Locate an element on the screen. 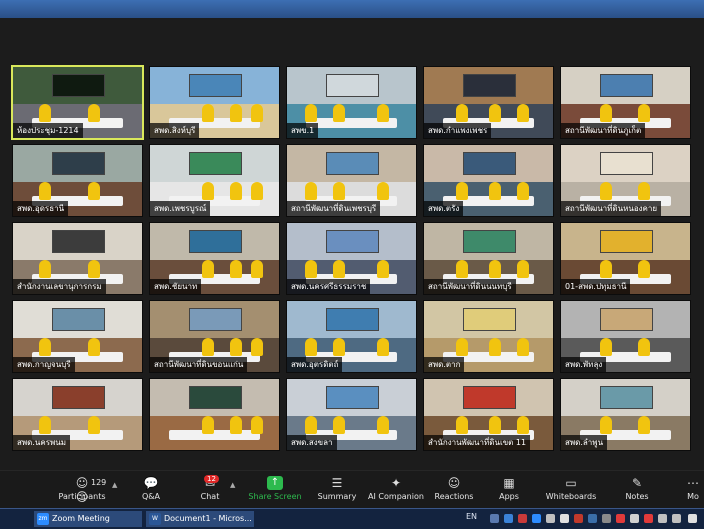  whiteboards-button: ▭ Whiteboards is located at coordinates (571, 491).